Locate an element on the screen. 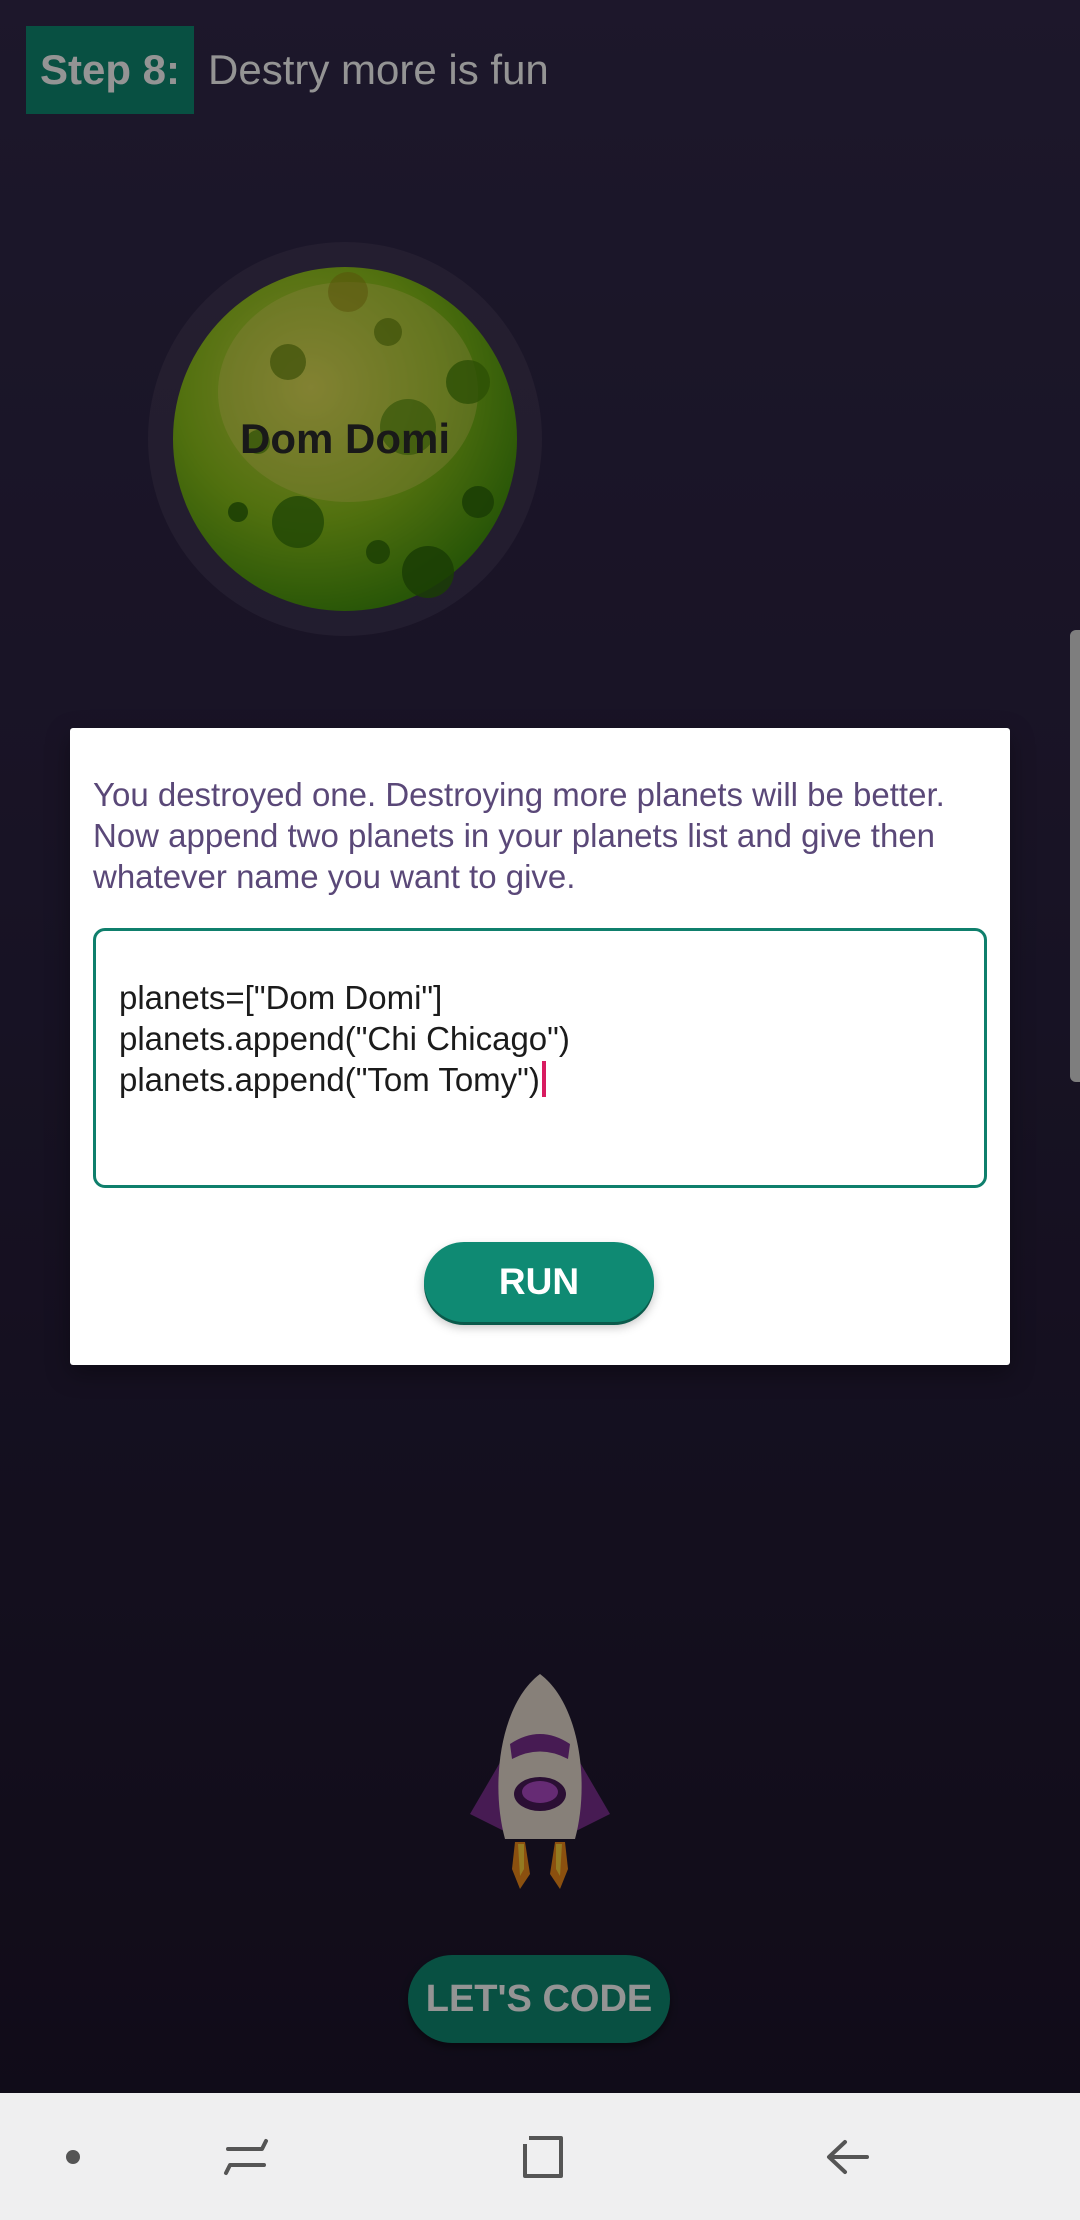  code-line: planets=["Dom Domi"] is located at coordinates (281, 997).